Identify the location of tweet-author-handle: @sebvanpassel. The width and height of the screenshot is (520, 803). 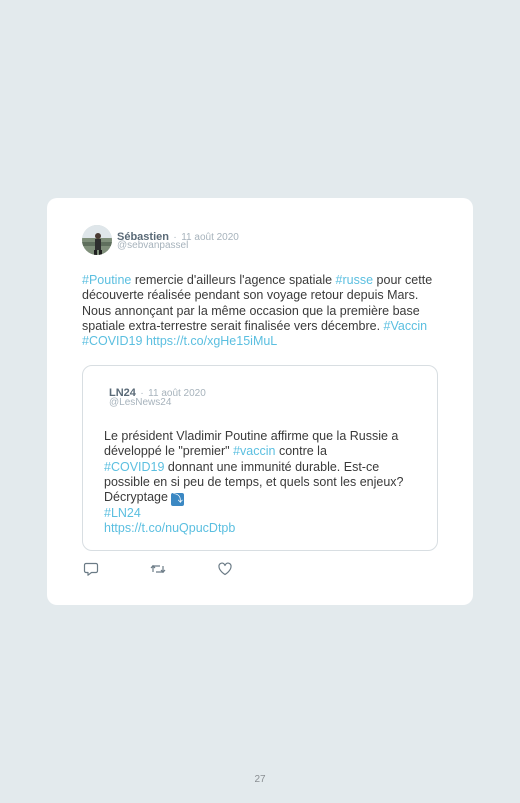
(152, 245).